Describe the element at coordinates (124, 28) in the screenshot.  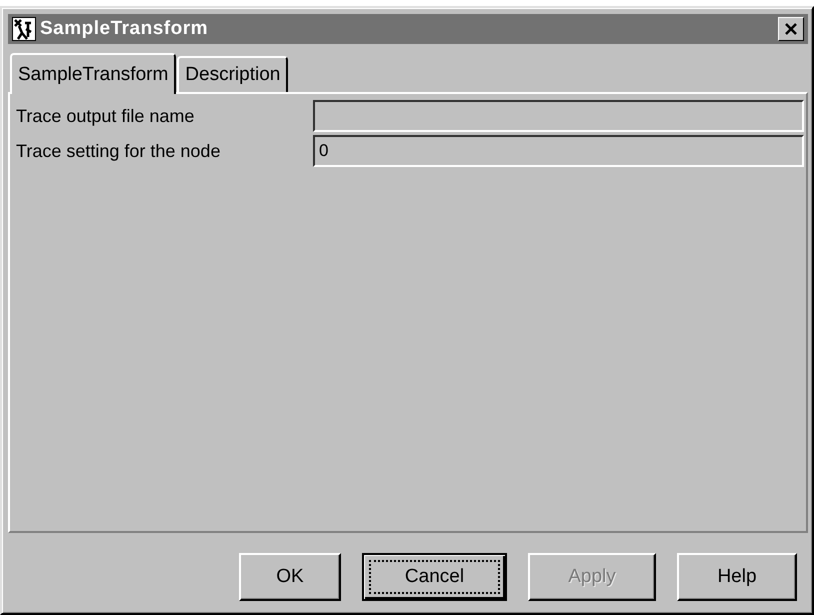
I see `window-title: SampleTransform` at that location.